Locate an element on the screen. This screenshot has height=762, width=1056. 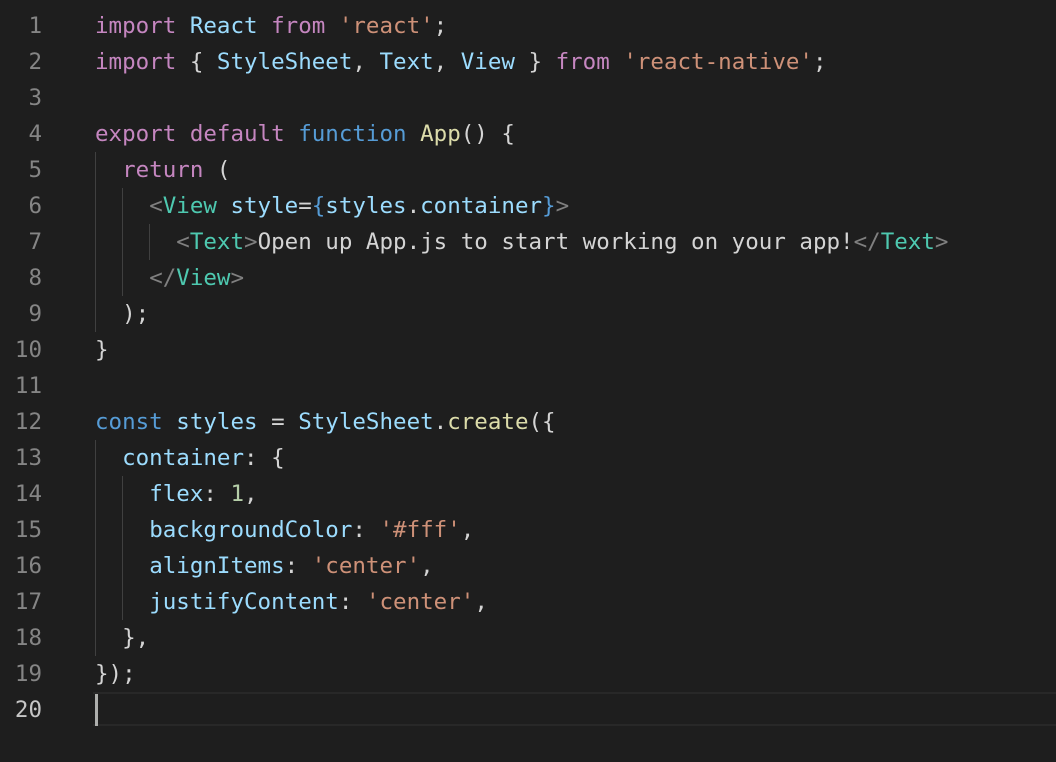
code-line: 8 </View> is located at coordinates (528, 278).